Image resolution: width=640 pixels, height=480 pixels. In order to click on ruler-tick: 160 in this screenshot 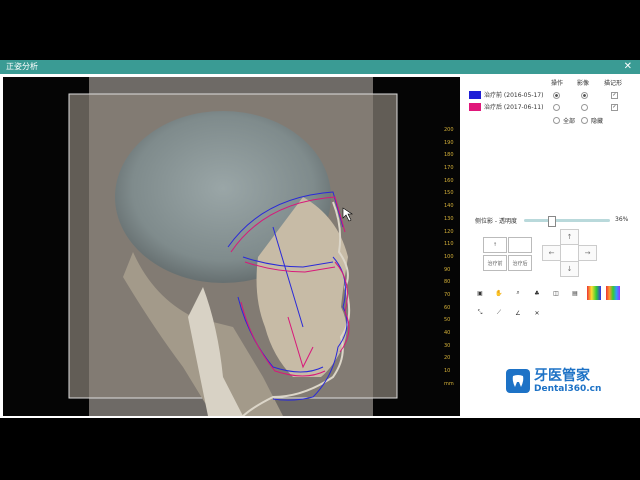, I will do `click(449, 180)`.